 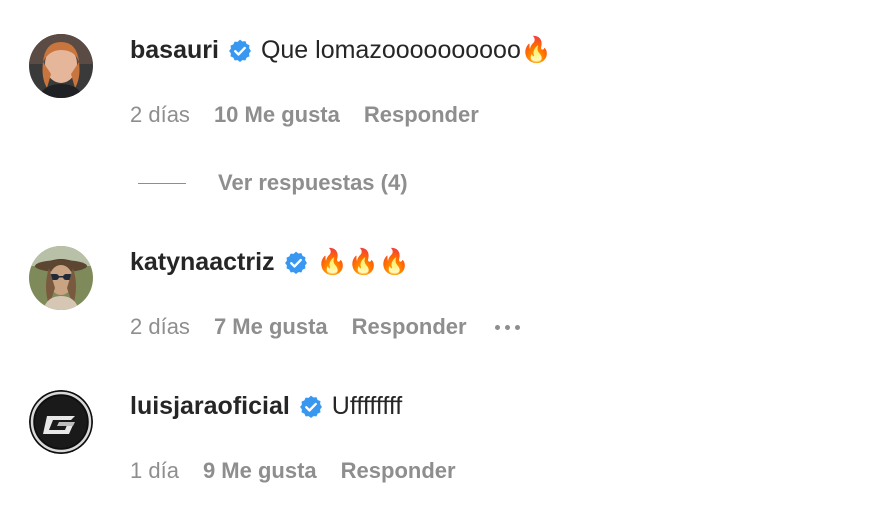 I want to click on comment-header: luisjaraoficial Uffffffff, so click(x=266, y=406).